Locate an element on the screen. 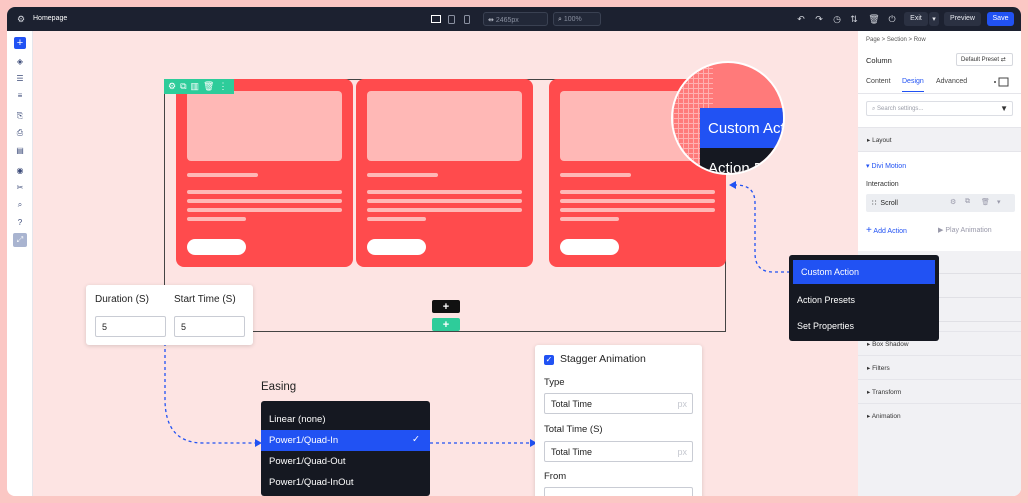  play-animation-button: ▶ Play Animation is located at coordinates (965, 230).